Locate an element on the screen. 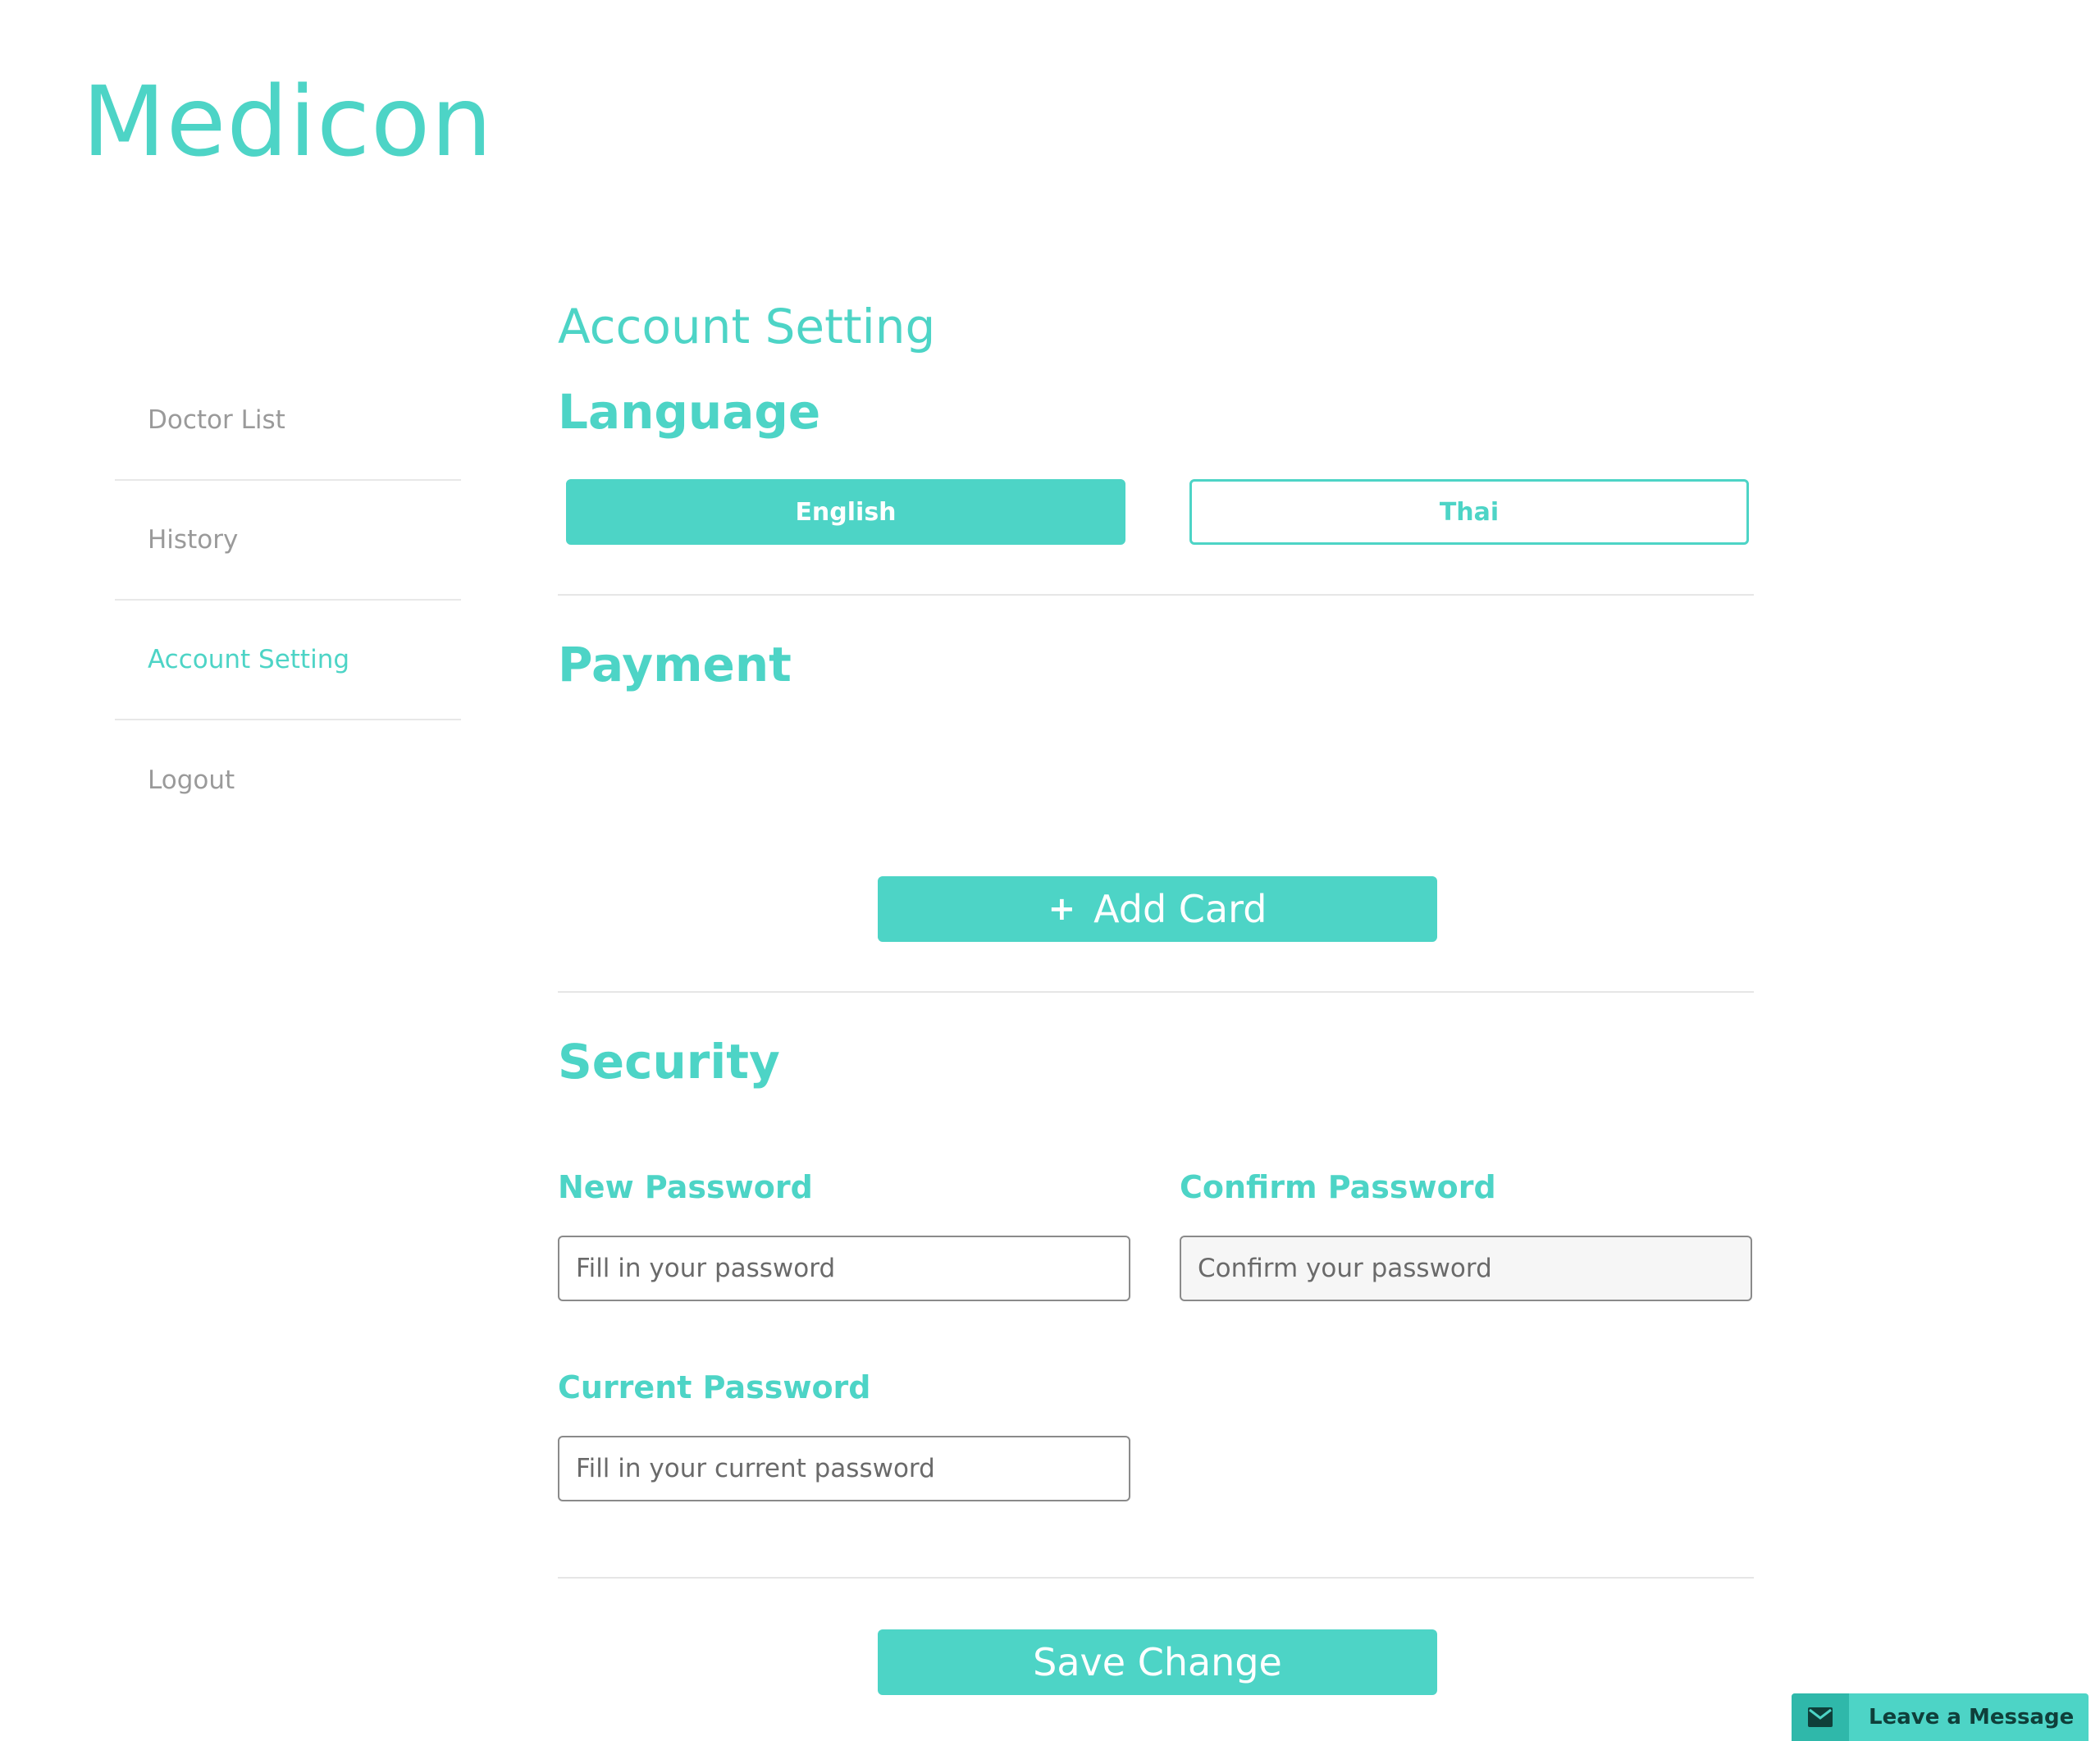 The width and height of the screenshot is (2100, 1741). current-password-label: Current Password is located at coordinates (715, 1387).